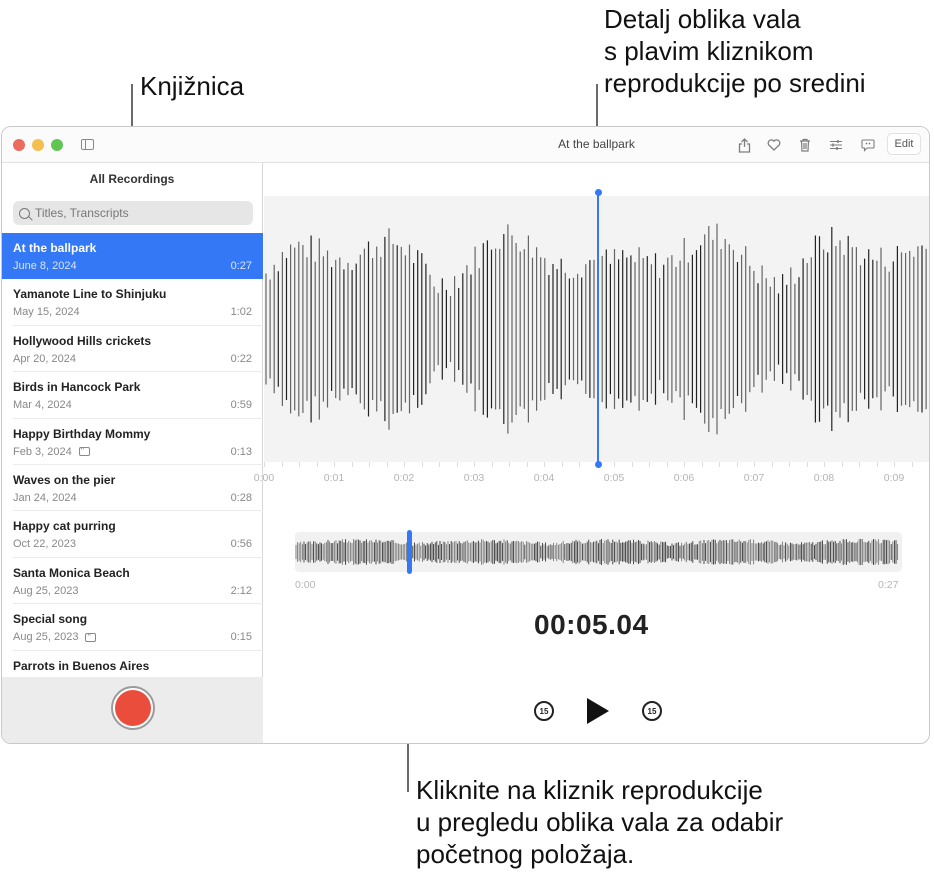 The image size is (934, 878). Describe the element at coordinates (241, 405) in the screenshot. I see `recording-duration: 0:59` at that location.